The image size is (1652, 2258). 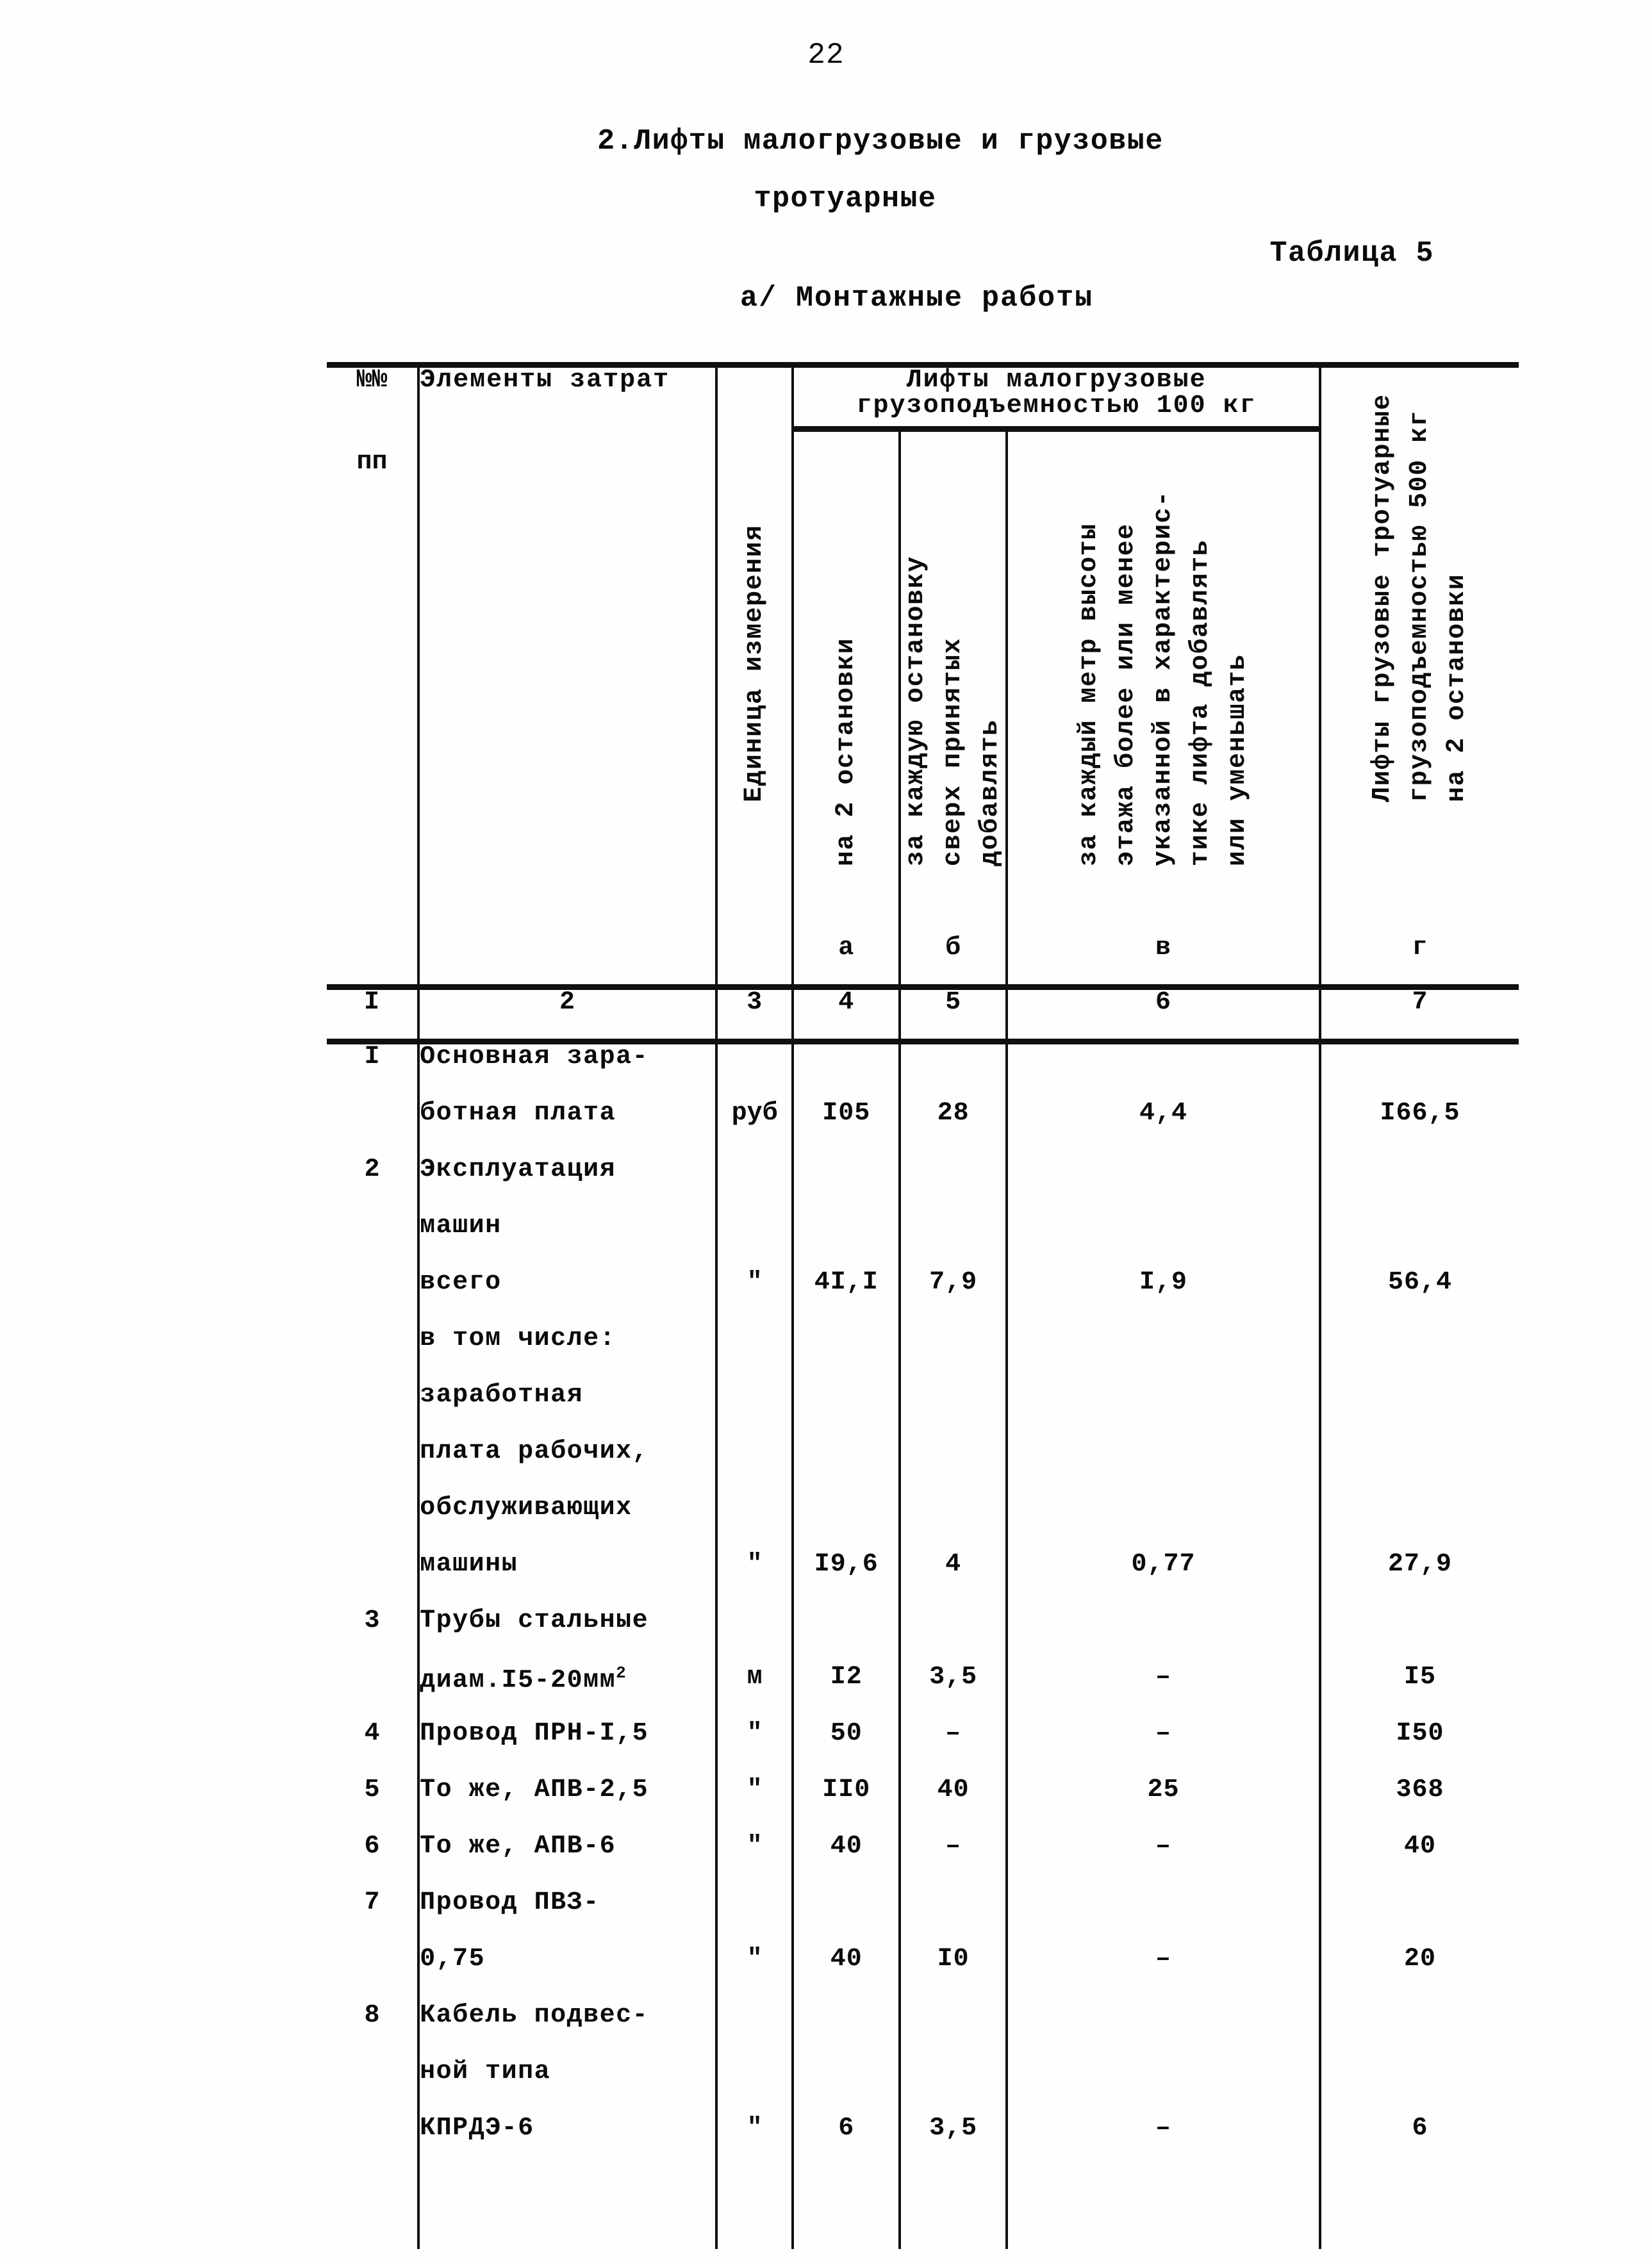 I want to click on letter-cell-v: в, so click(x=1163, y=961).